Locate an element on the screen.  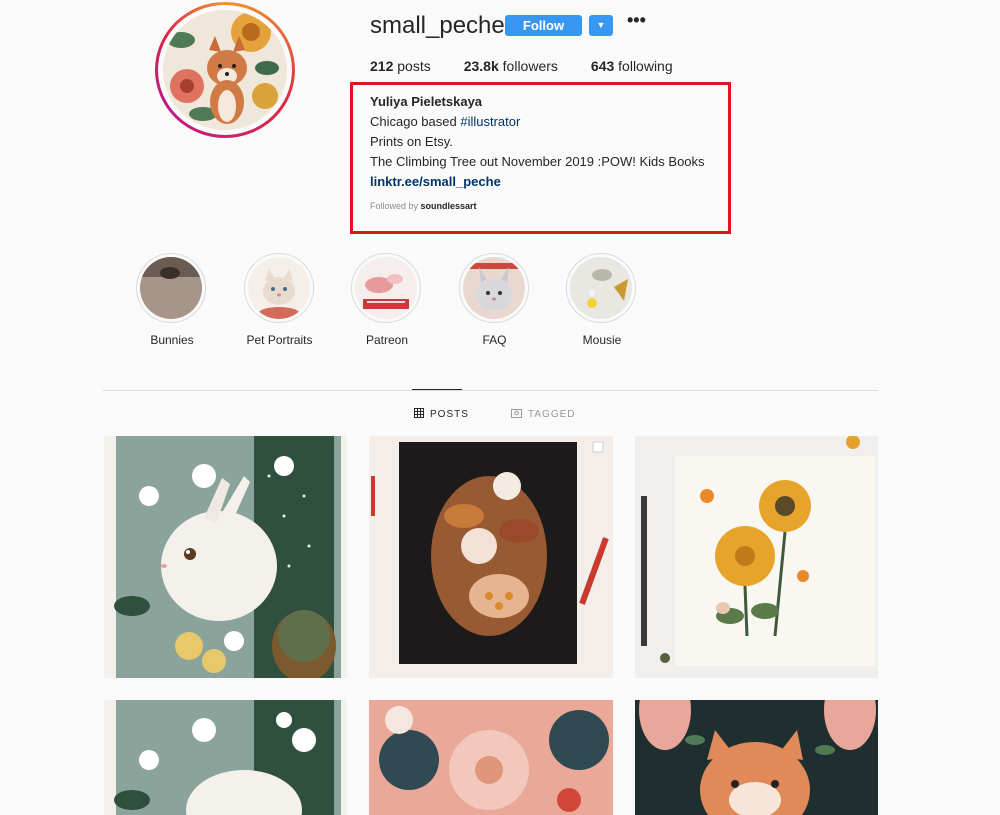
highlight-mousie: Mousie is located at coordinates (602, 300).